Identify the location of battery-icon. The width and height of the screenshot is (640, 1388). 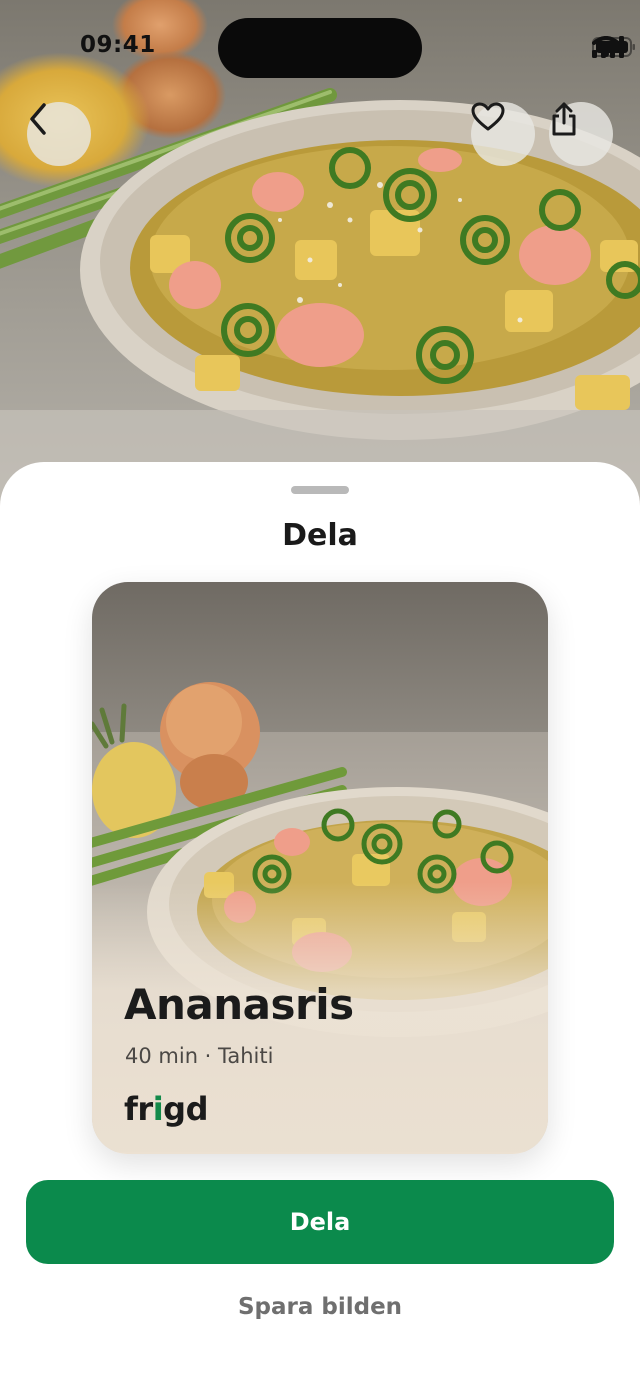
(613, 47).